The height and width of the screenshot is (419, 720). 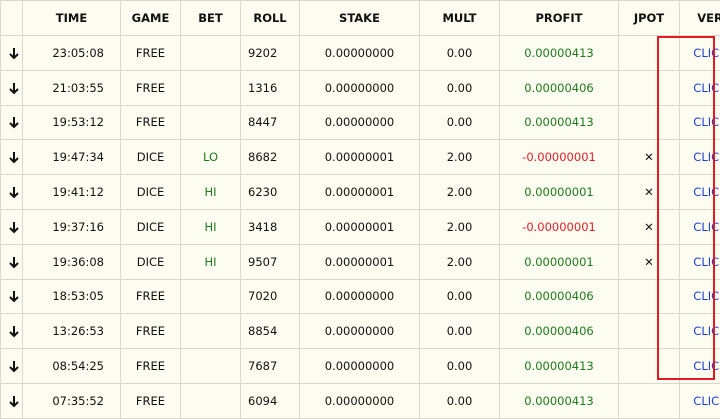 What do you see at coordinates (270, 366) in the screenshot?
I see `roll-cell: 7687` at bounding box center [270, 366].